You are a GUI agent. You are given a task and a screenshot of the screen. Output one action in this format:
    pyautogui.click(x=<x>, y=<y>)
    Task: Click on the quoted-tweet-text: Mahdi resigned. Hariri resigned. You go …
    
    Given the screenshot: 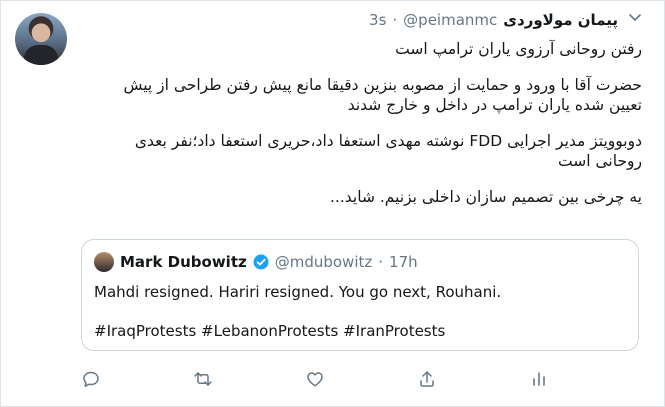 What is the action you would take?
    pyautogui.click(x=298, y=292)
    